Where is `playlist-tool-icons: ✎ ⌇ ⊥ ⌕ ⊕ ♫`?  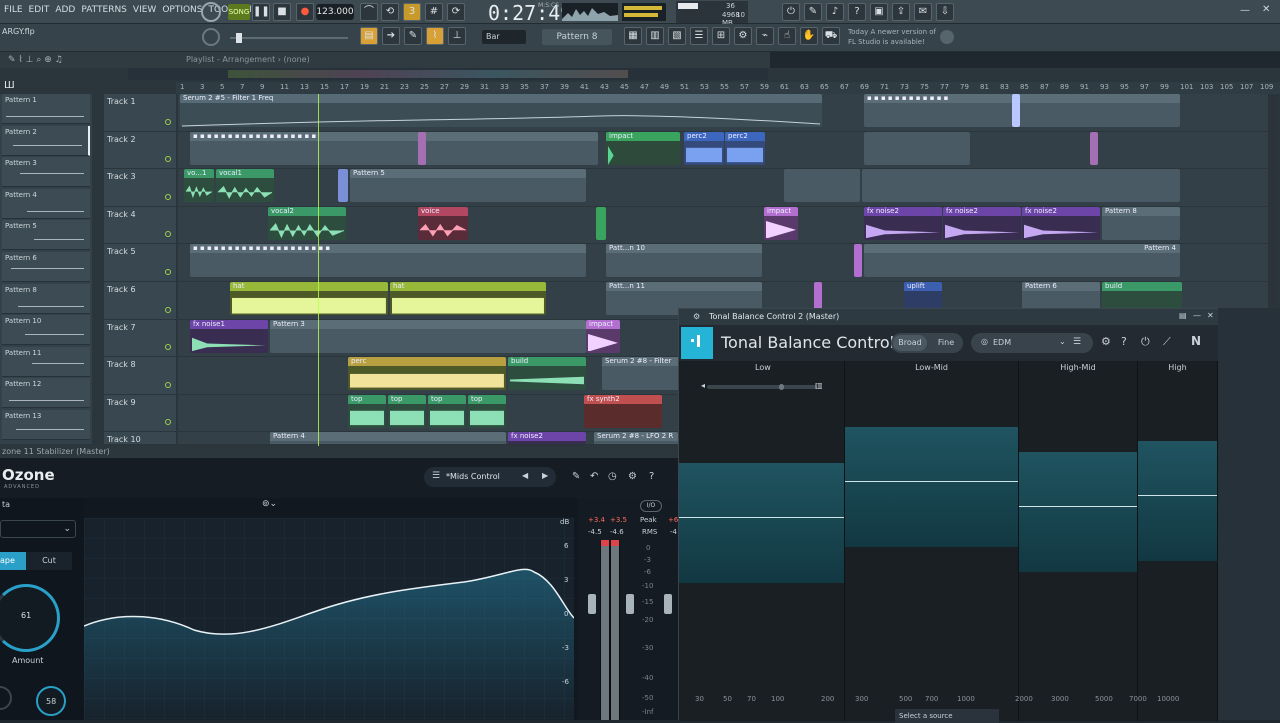
playlist-tool-icons: ✎ ⌇ ⊥ ⌕ ⊕ ♫ is located at coordinates (35, 60).